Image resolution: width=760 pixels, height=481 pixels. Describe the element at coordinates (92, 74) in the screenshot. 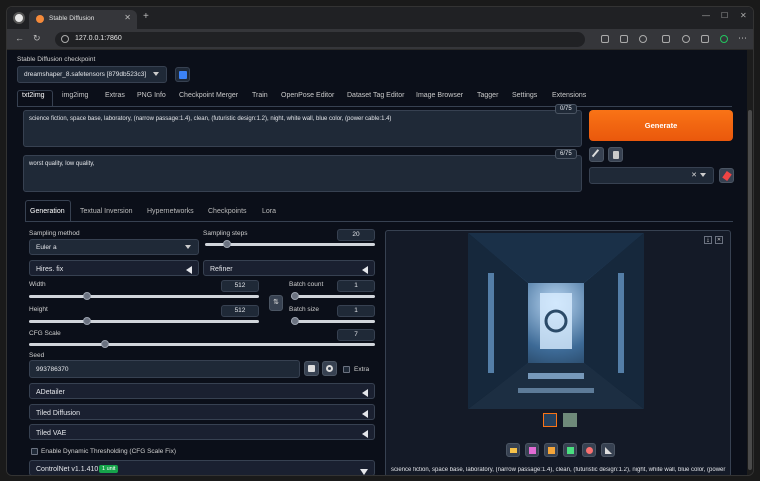

I see `checkpoint-dropdown: dreamshaper_8.safetensors [879db523c3]` at that location.